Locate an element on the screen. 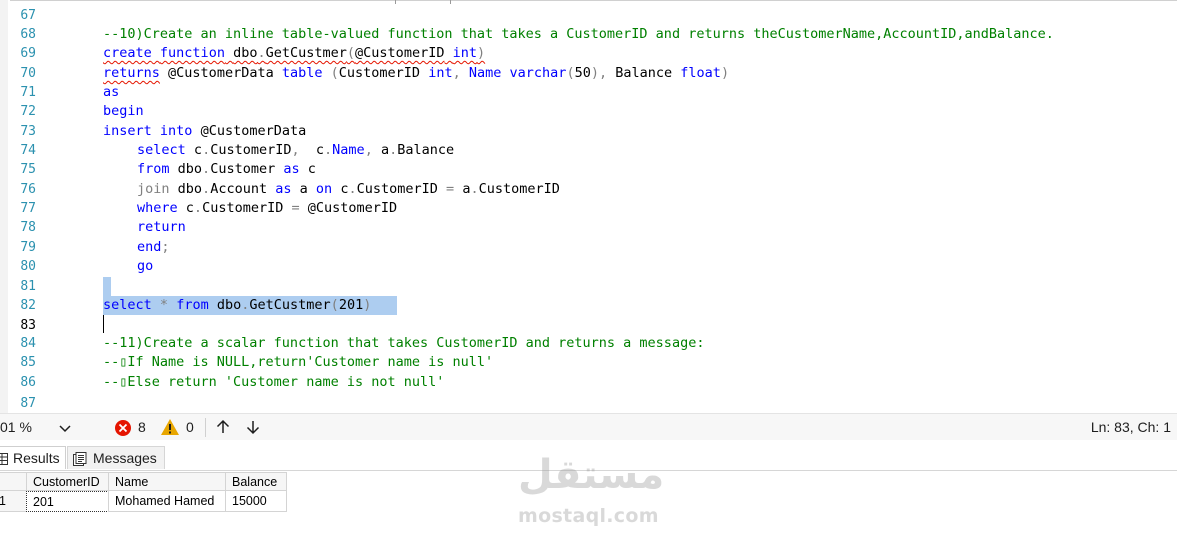 The image size is (1177, 540). variable: @CustomerID is located at coordinates (352, 208).